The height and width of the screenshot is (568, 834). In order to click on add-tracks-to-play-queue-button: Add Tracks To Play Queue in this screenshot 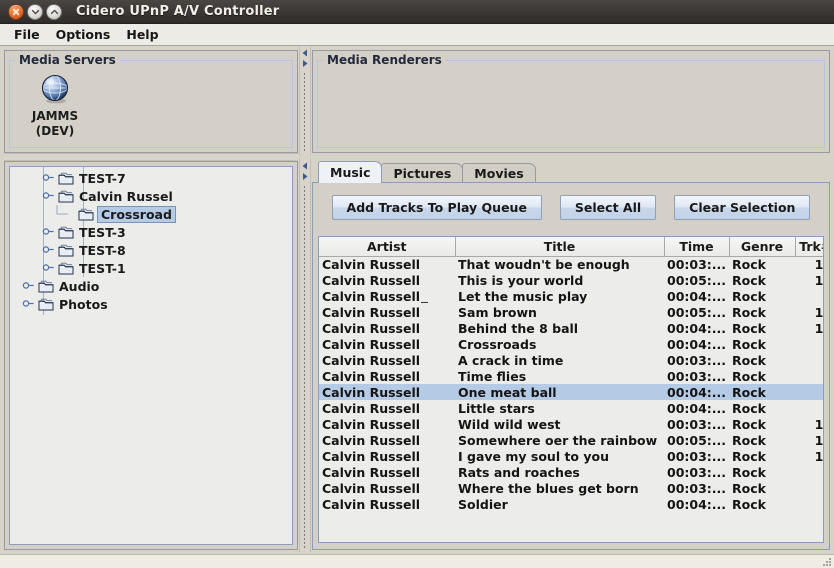, I will do `click(436, 207)`.